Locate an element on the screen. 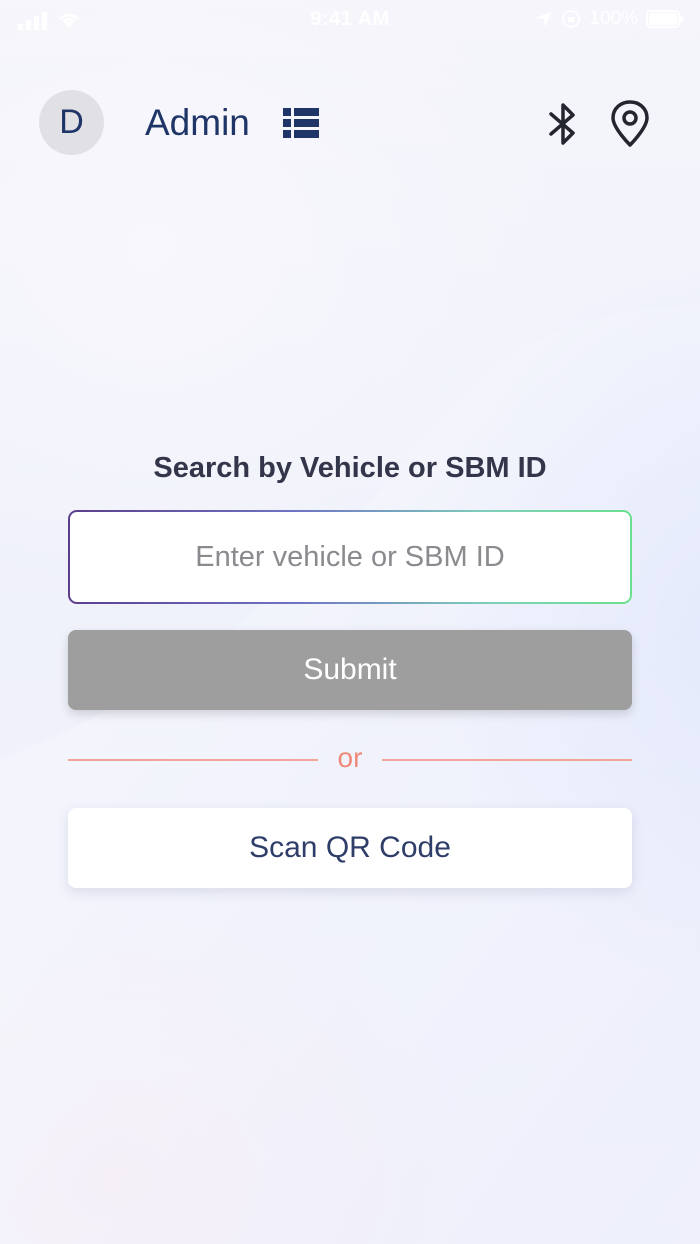 The image size is (700, 1244). list-icon is located at coordinates (301, 123).